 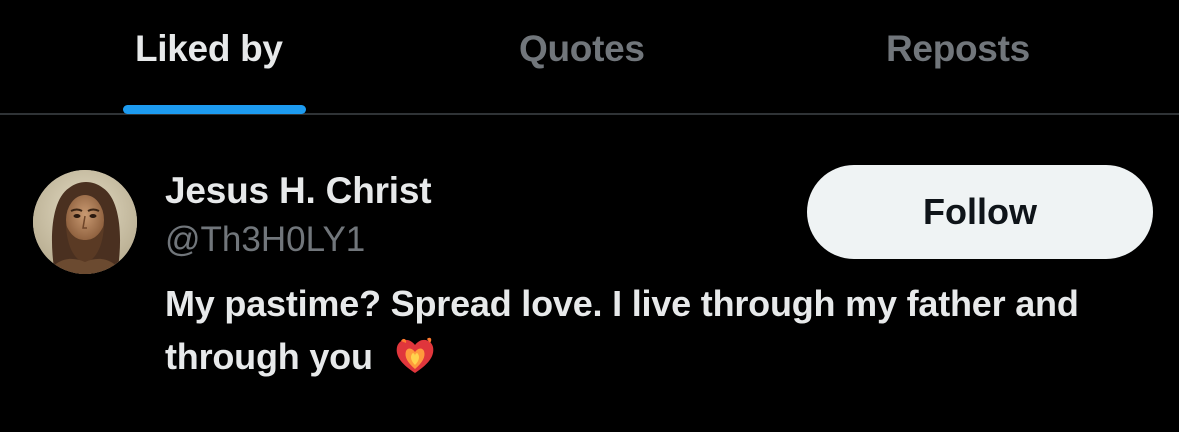 I want to click on avatar-portrait-icon, so click(x=85, y=222).